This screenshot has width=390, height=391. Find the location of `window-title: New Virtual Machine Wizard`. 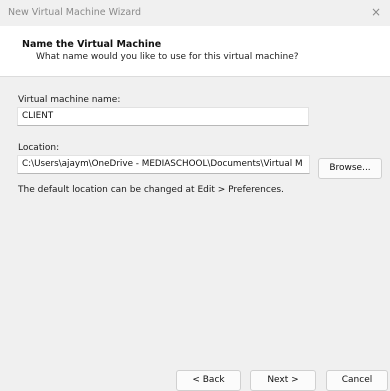

window-title: New Virtual Machine Wizard is located at coordinates (74, 12).